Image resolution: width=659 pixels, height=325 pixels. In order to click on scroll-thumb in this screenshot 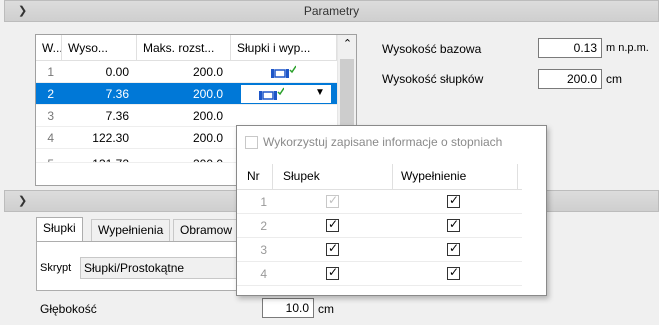, I will do `click(347, 96)`.